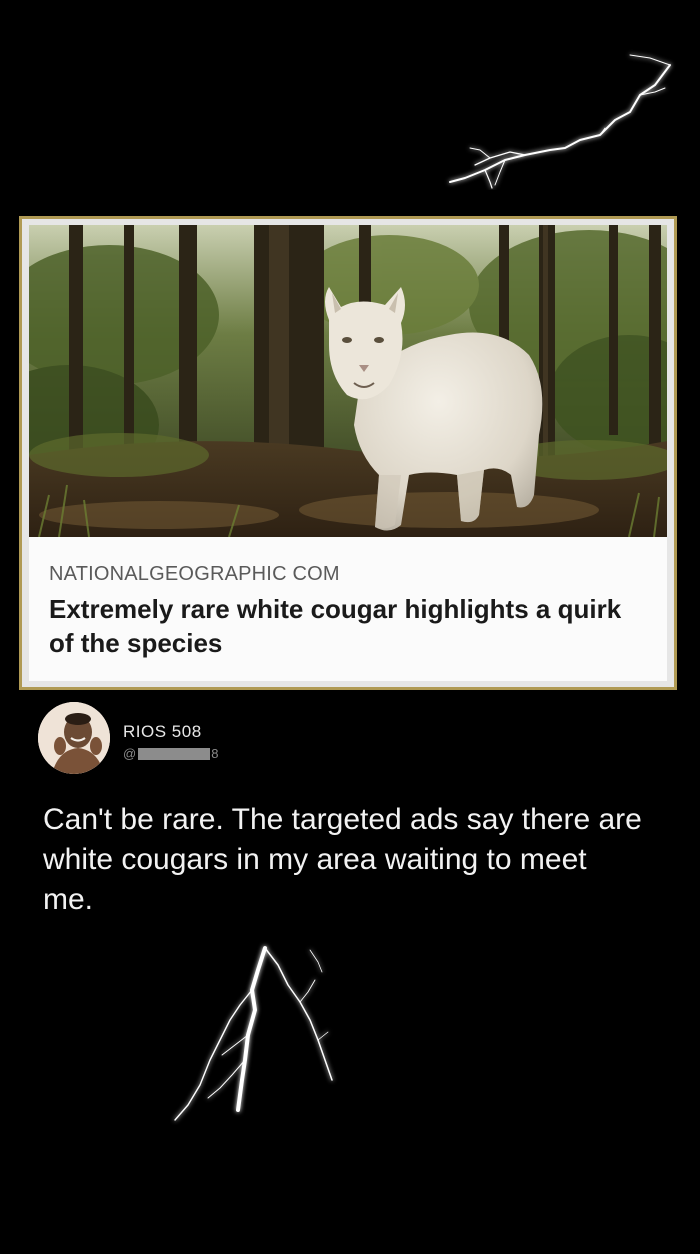 The width and height of the screenshot is (700, 1254). Describe the element at coordinates (130, 753) in the screenshot. I see `handle-at-sign: @` at that location.